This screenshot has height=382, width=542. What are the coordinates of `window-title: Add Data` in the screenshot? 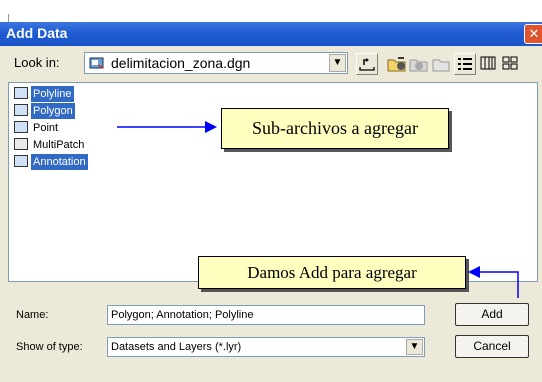 It's located at (37, 33).